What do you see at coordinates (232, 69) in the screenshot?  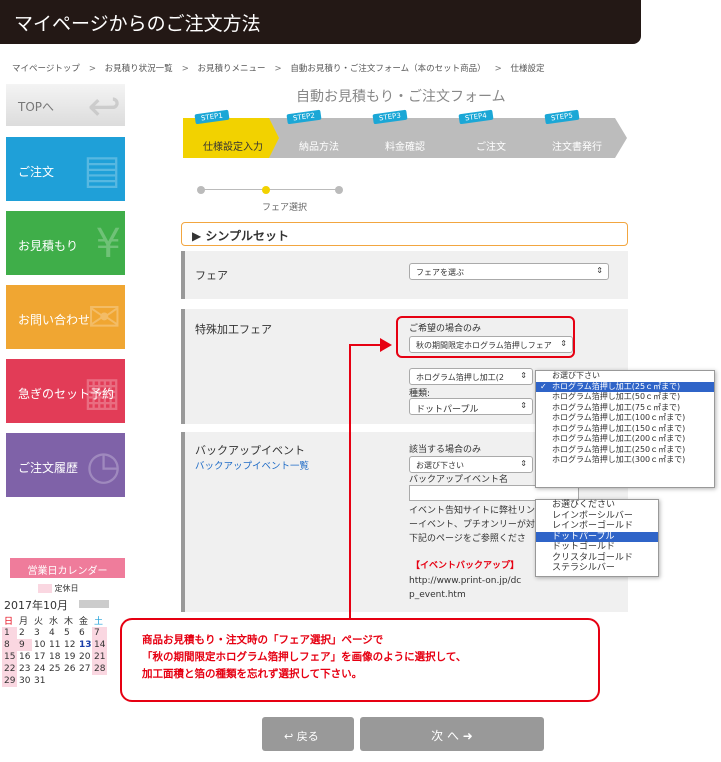 I see `breadcrumb-item: お見積りメニュー` at bounding box center [232, 69].